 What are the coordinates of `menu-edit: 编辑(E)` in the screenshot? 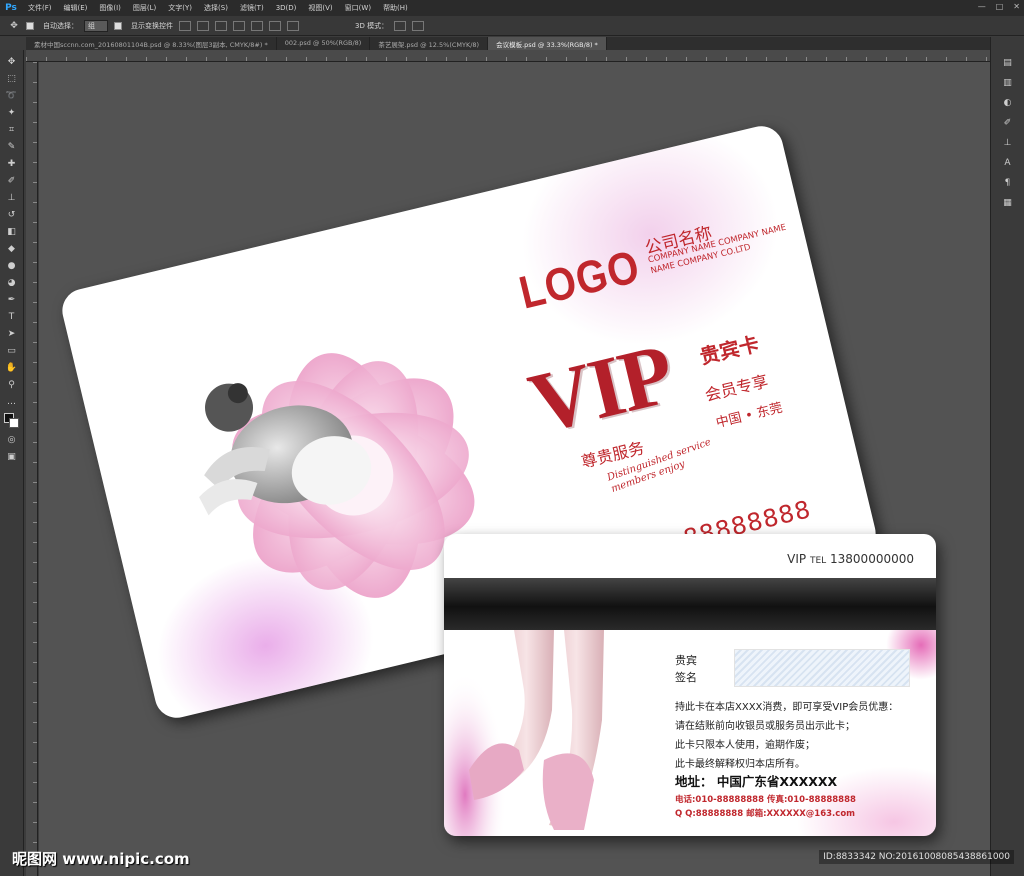 It's located at (76, 8).